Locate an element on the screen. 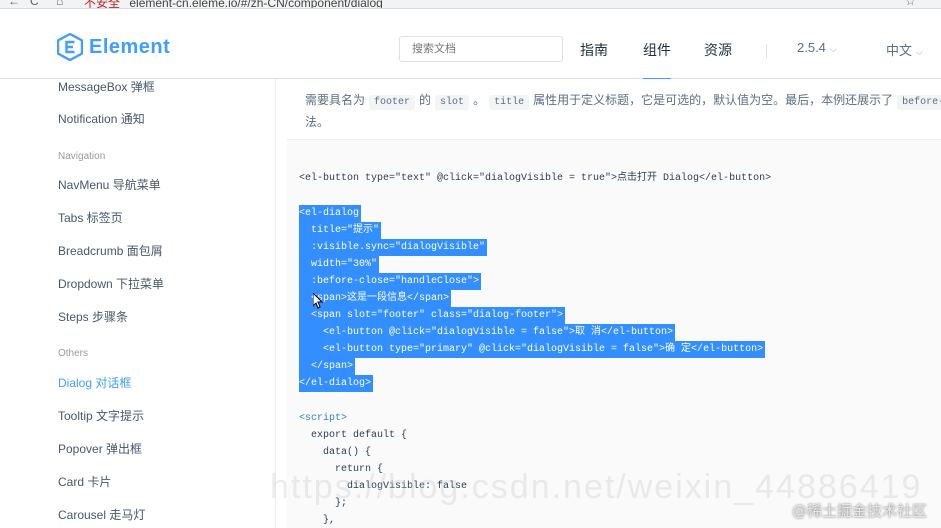 Image resolution: width=941 pixels, height=528 pixels. sidebar-item-dialog: Dialog 对话框 is located at coordinates (94, 382).